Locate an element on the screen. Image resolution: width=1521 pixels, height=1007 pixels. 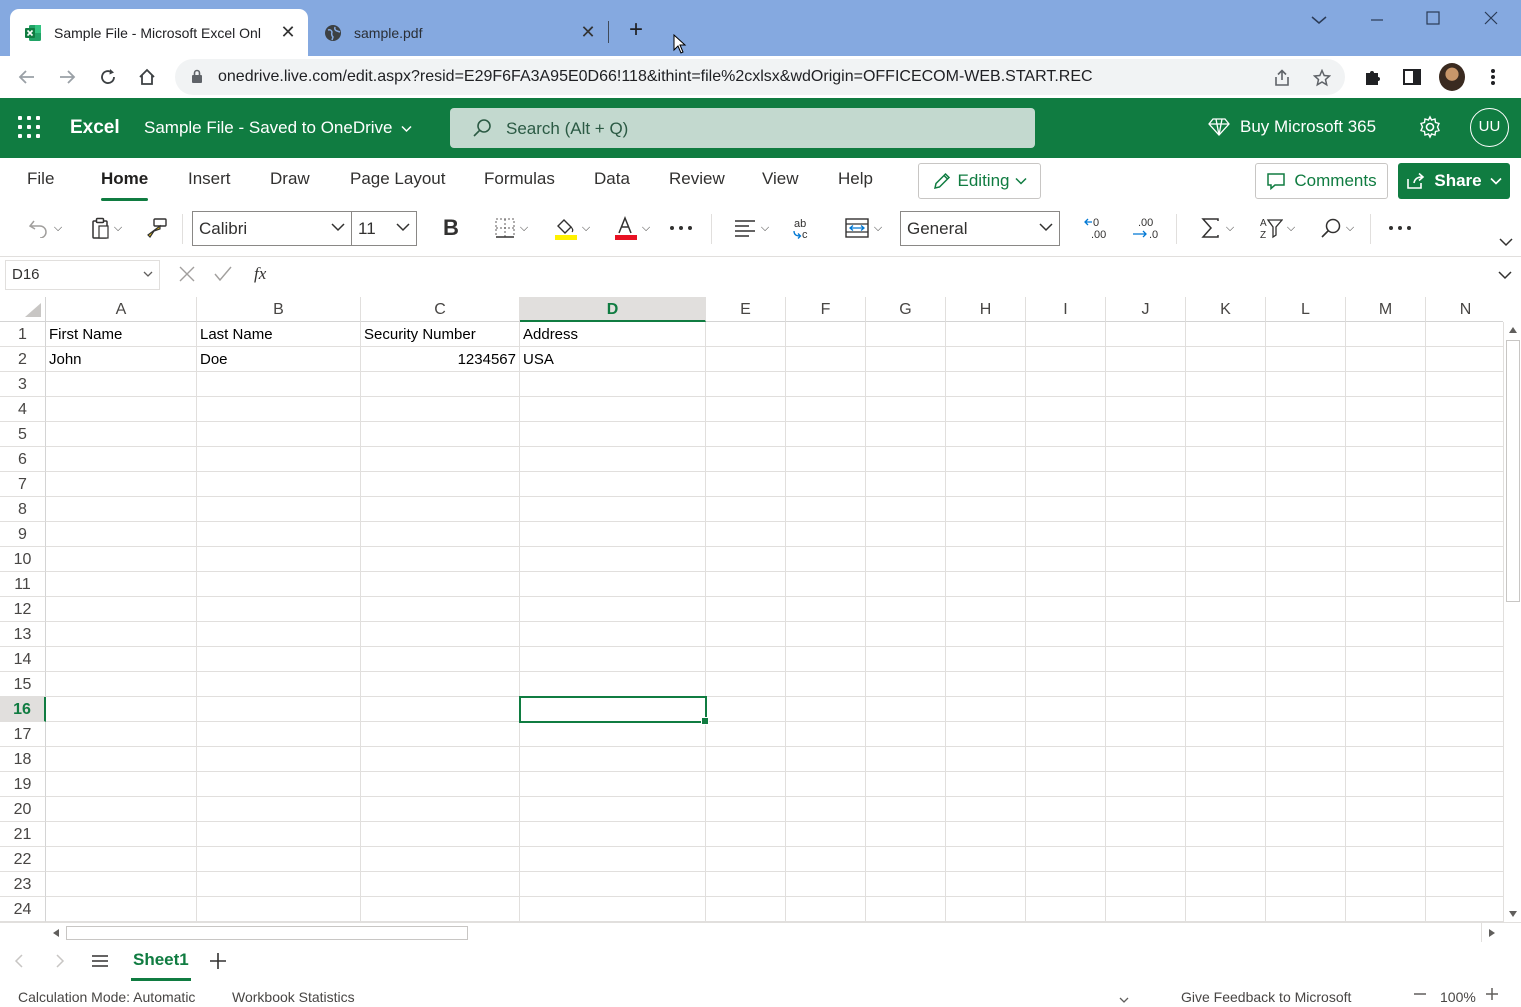
cell-d9 is located at coordinates (613, 534).